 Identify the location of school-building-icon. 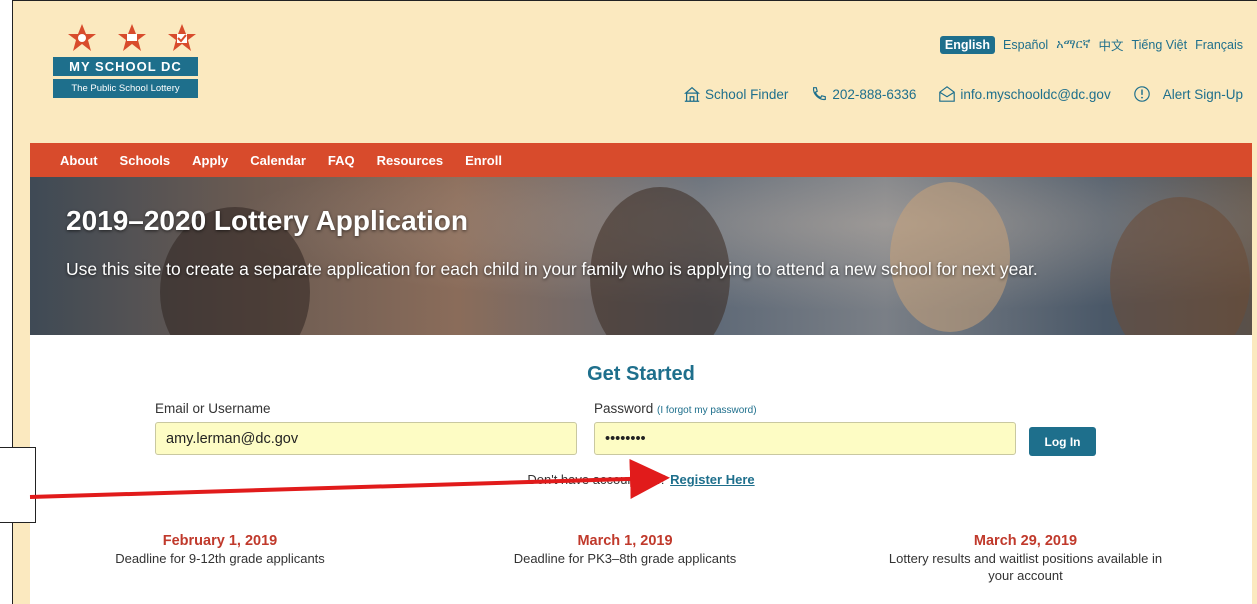
(692, 94).